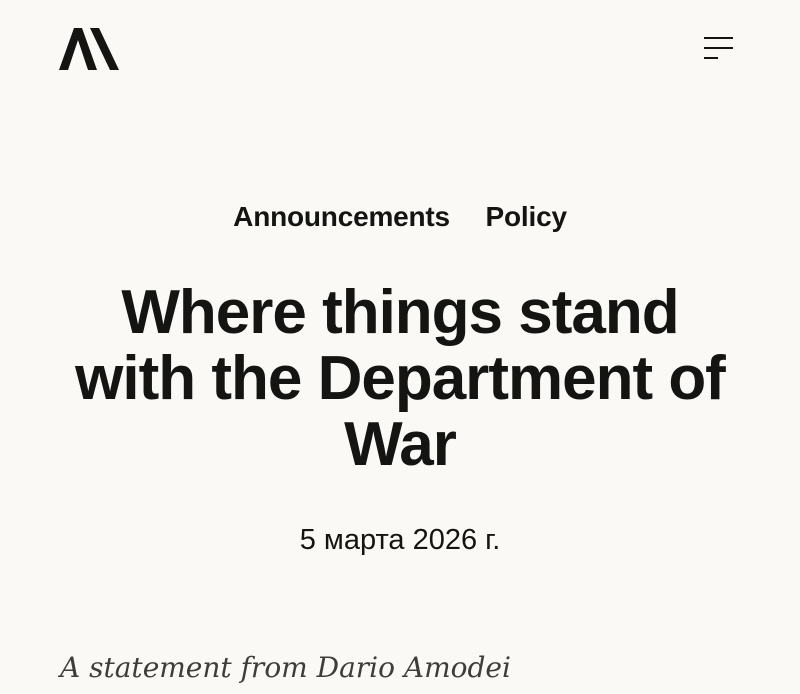  I want to click on home-logo-link, so click(89, 49).